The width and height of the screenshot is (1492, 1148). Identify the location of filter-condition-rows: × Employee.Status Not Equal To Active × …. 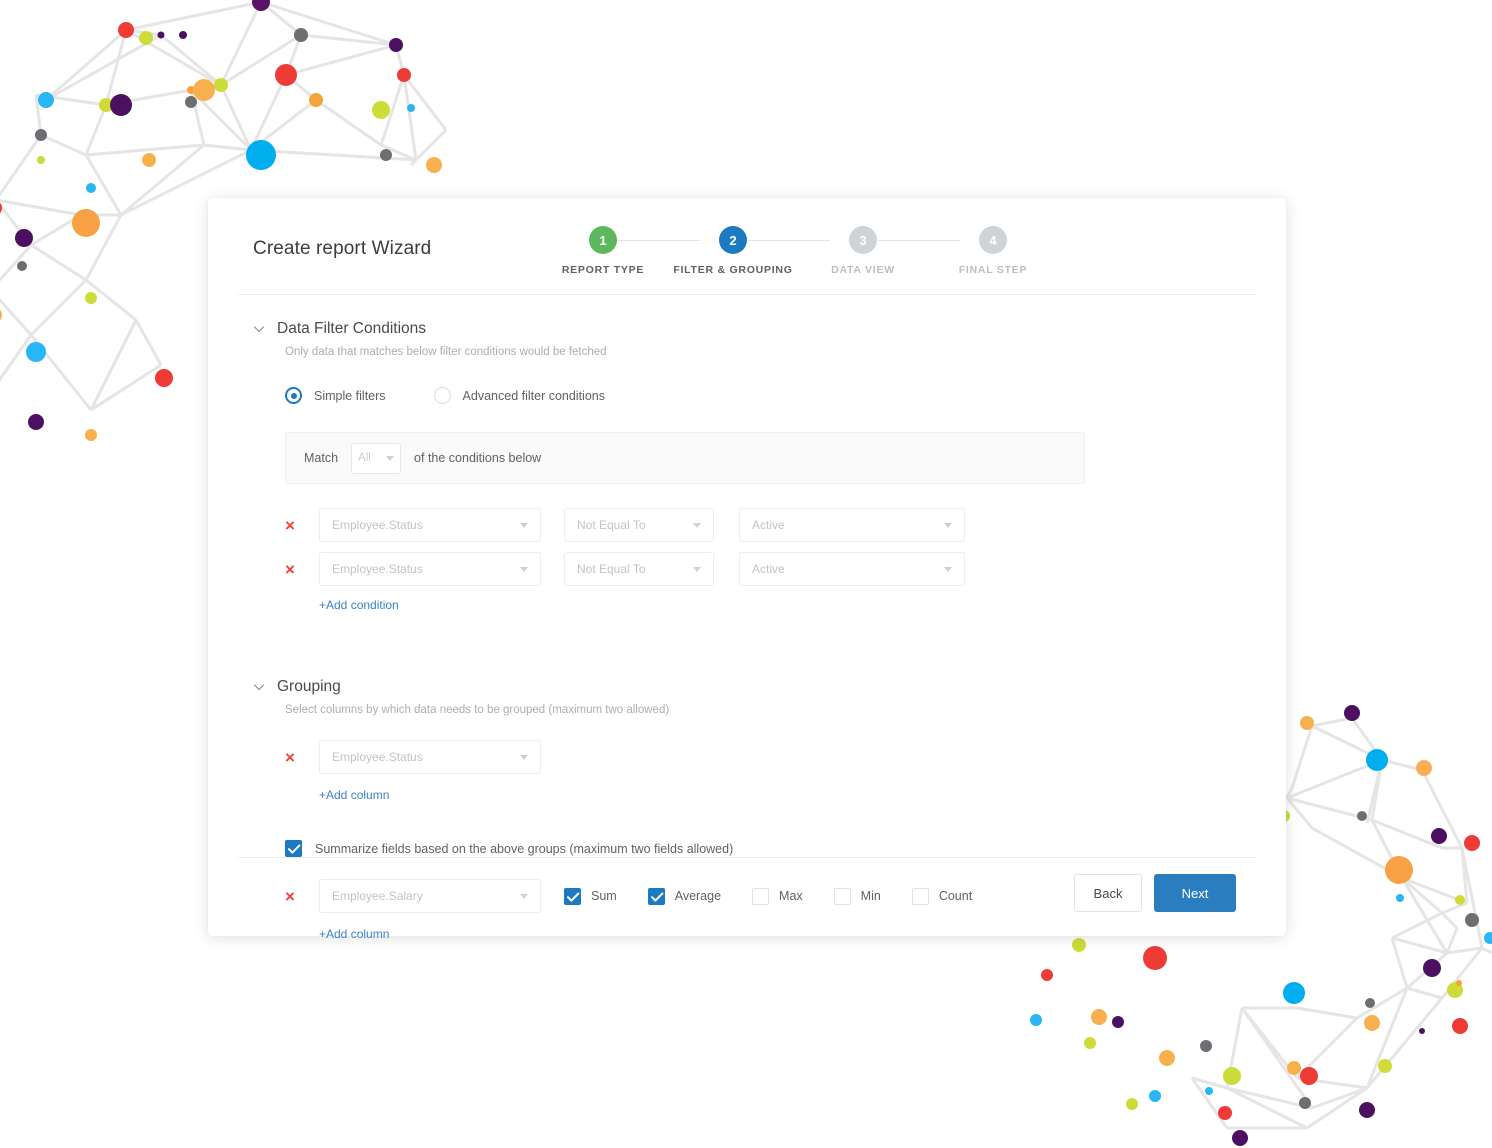
(747, 561).